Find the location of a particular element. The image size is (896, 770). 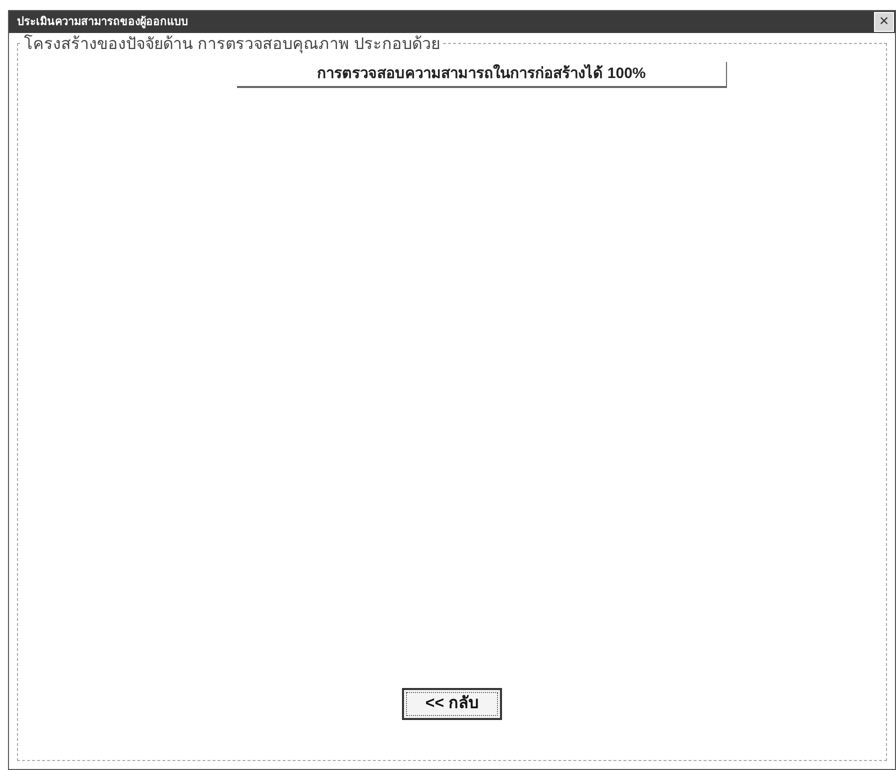

back-button: << กลับ is located at coordinates (452, 704).